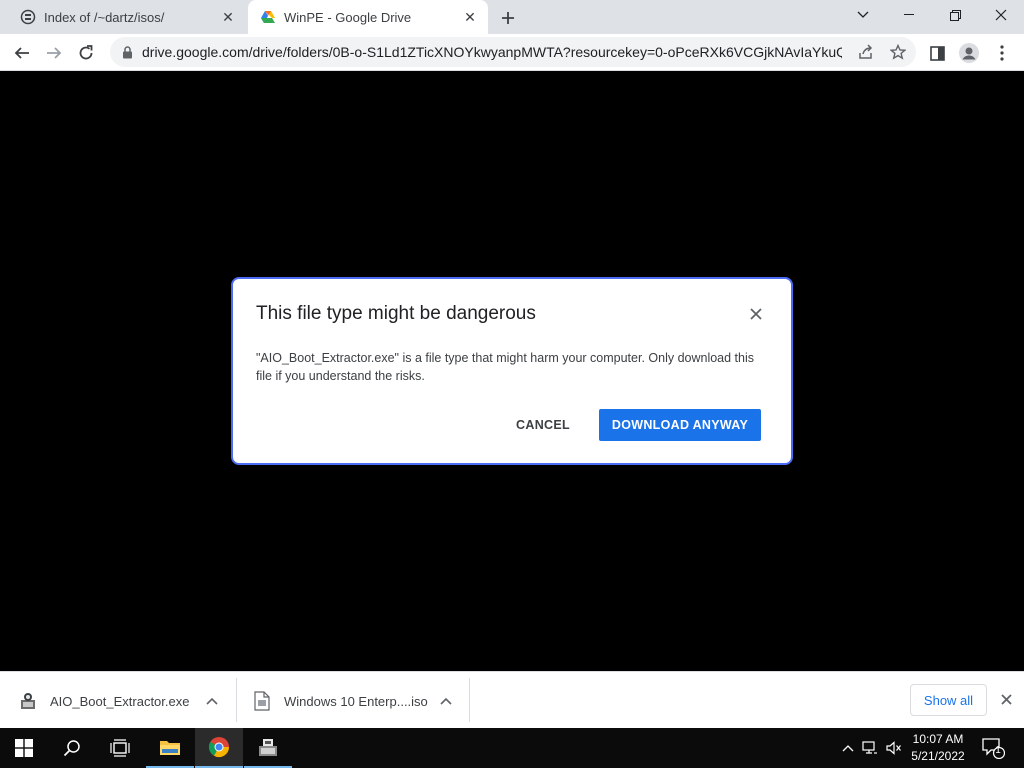 The image size is (1024, 768). I want to click on tab-index-of-isos: Index of /~dartz/isos/ ✕, so click(123, 17).